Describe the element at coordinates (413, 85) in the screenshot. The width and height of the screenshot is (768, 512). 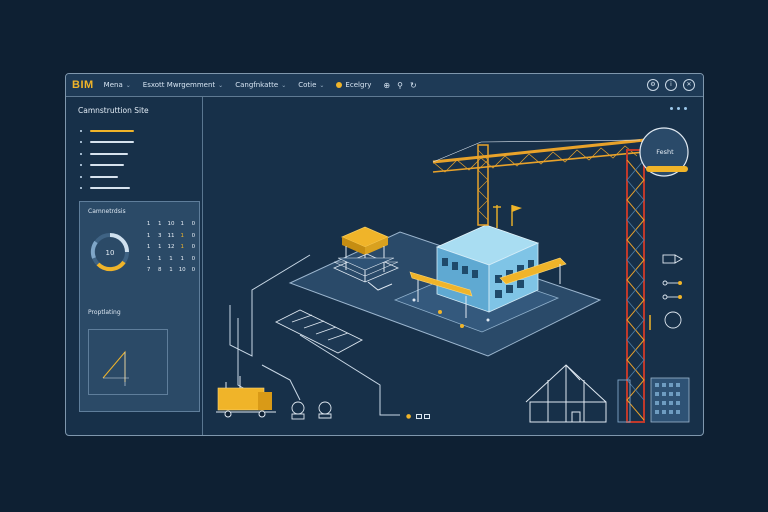
I see `refresh-icon: ↻` at that location.